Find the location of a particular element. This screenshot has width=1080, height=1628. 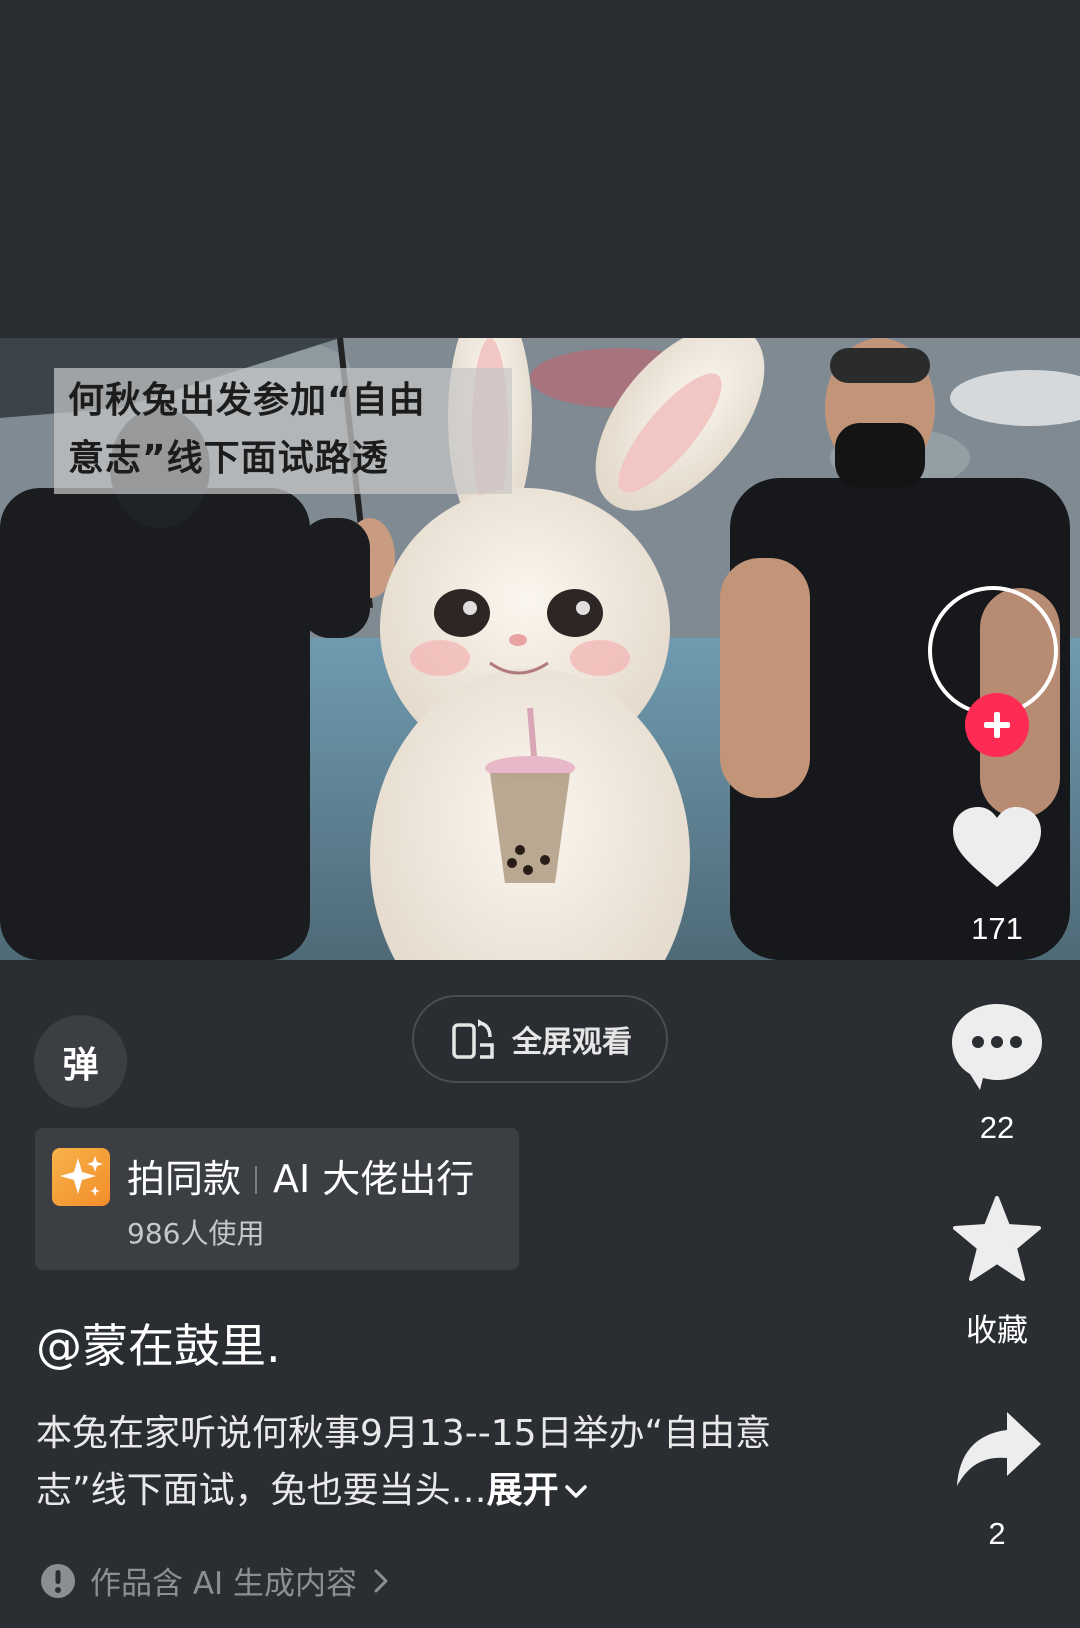

video-caption-line1: 何秋兔出发参加“自由 is located at coordinates (247, 400).